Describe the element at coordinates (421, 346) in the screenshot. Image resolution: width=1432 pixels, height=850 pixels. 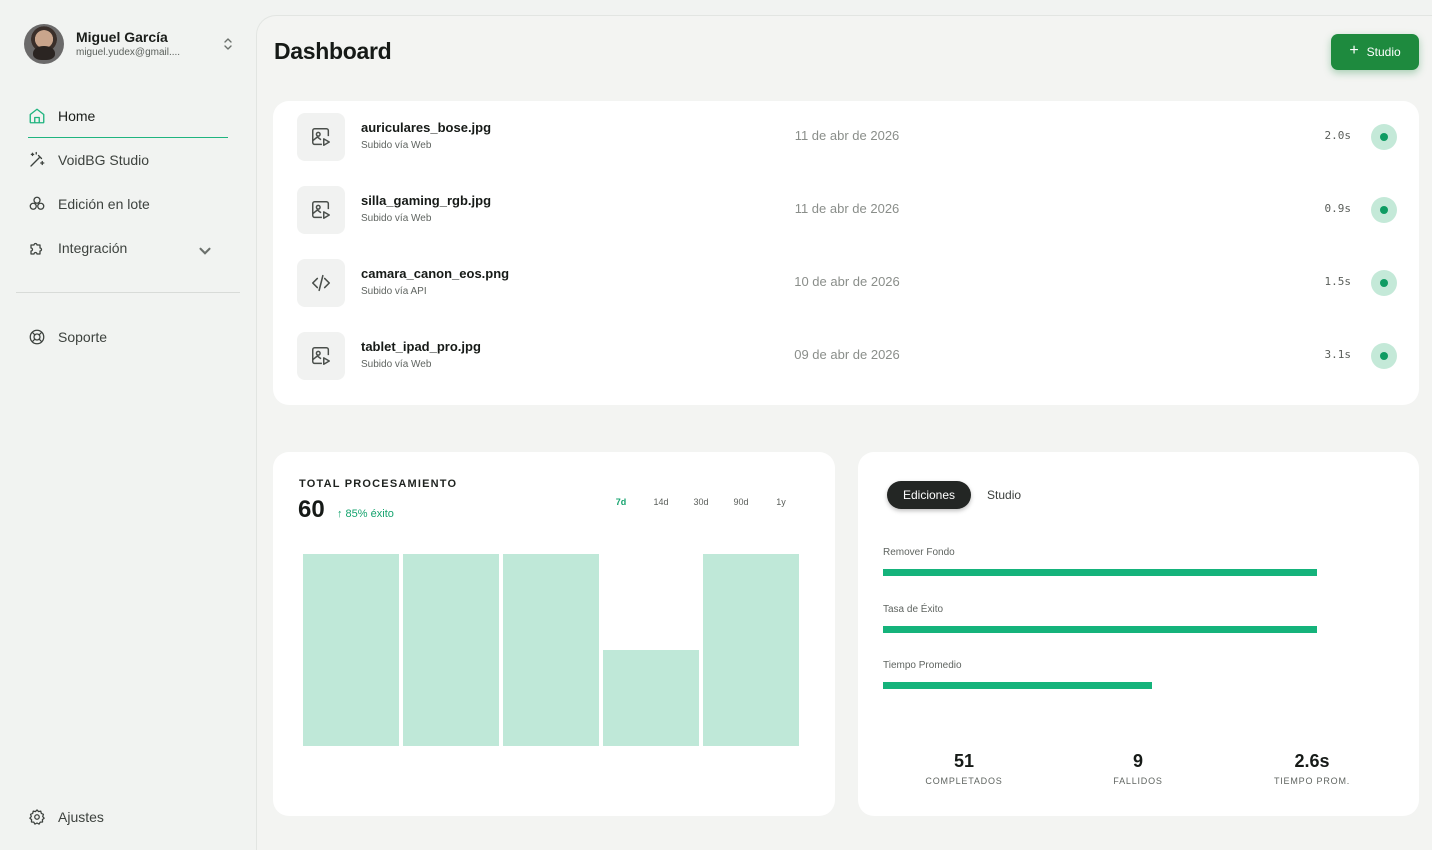
I see `file-name: tablet_ipad_pro.jpg` at that location.